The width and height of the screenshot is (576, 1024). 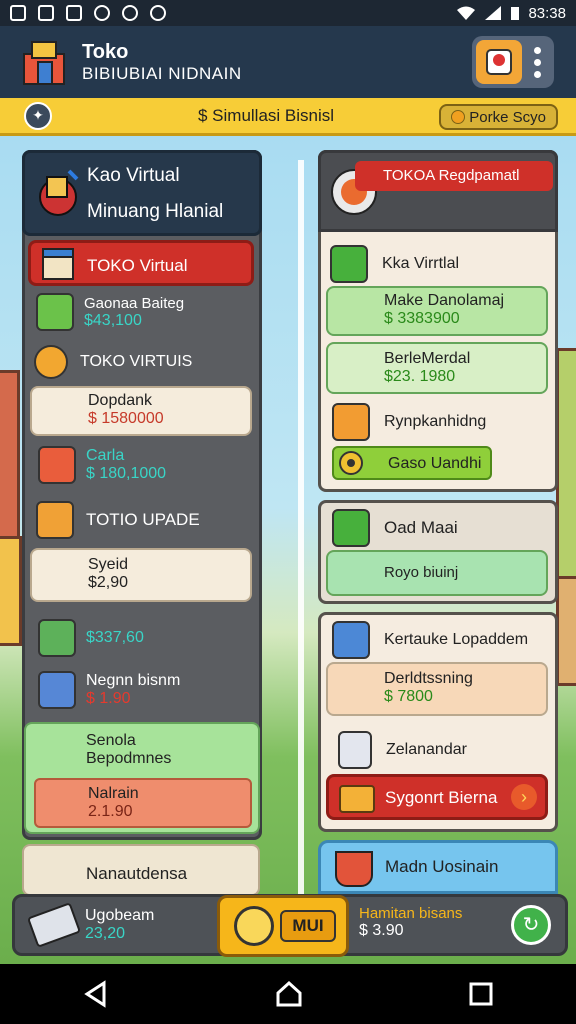 What do you see at coordinates (120, 400) in the screenshot?
I see `item-label: Dopdank` at bounding box center [120, 400].